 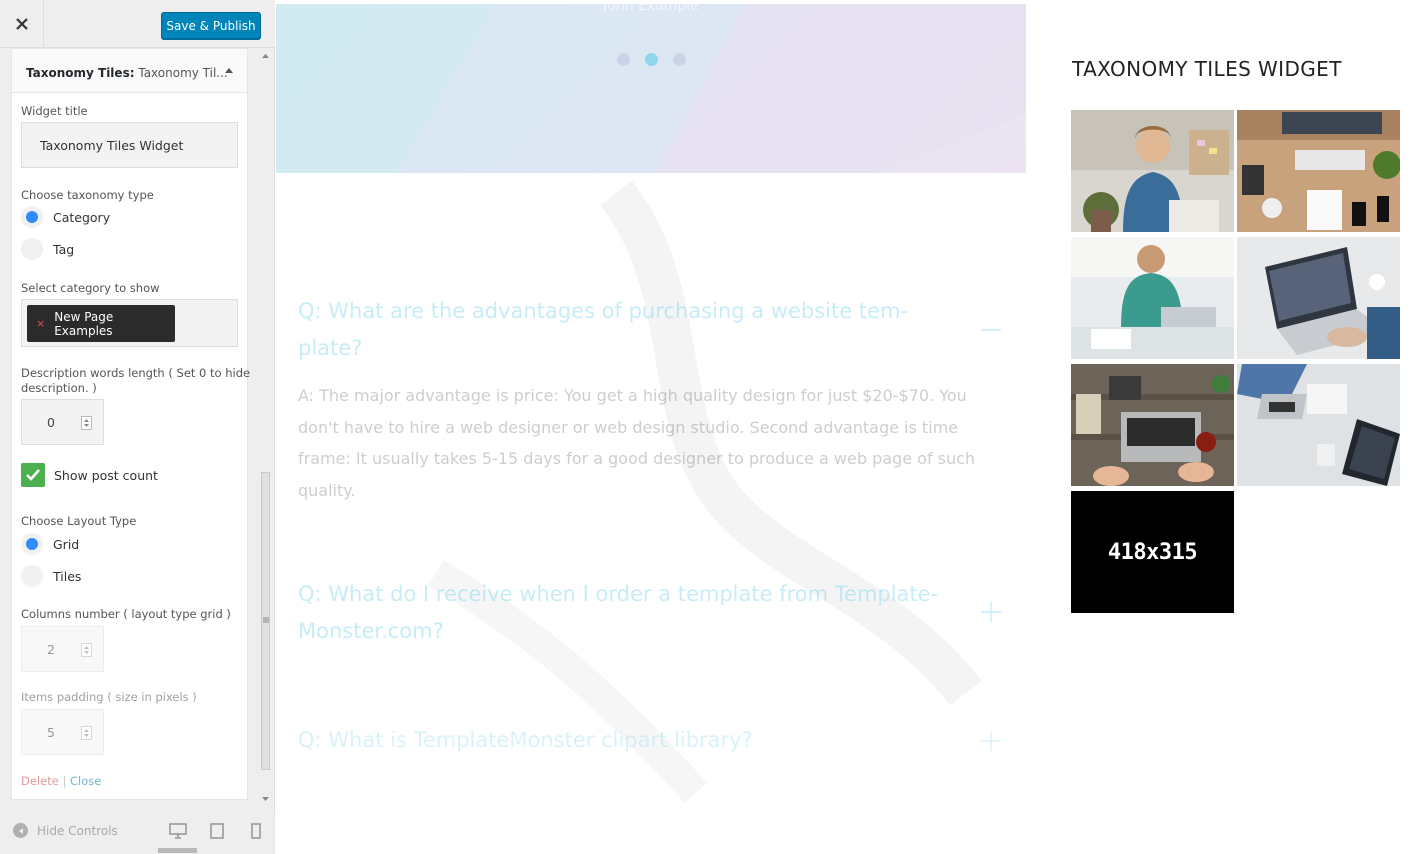 What do you see at coordinates (85, 781) in the screenshot?
I see `close-widget-link: Close` at bounding box center [85, 781].